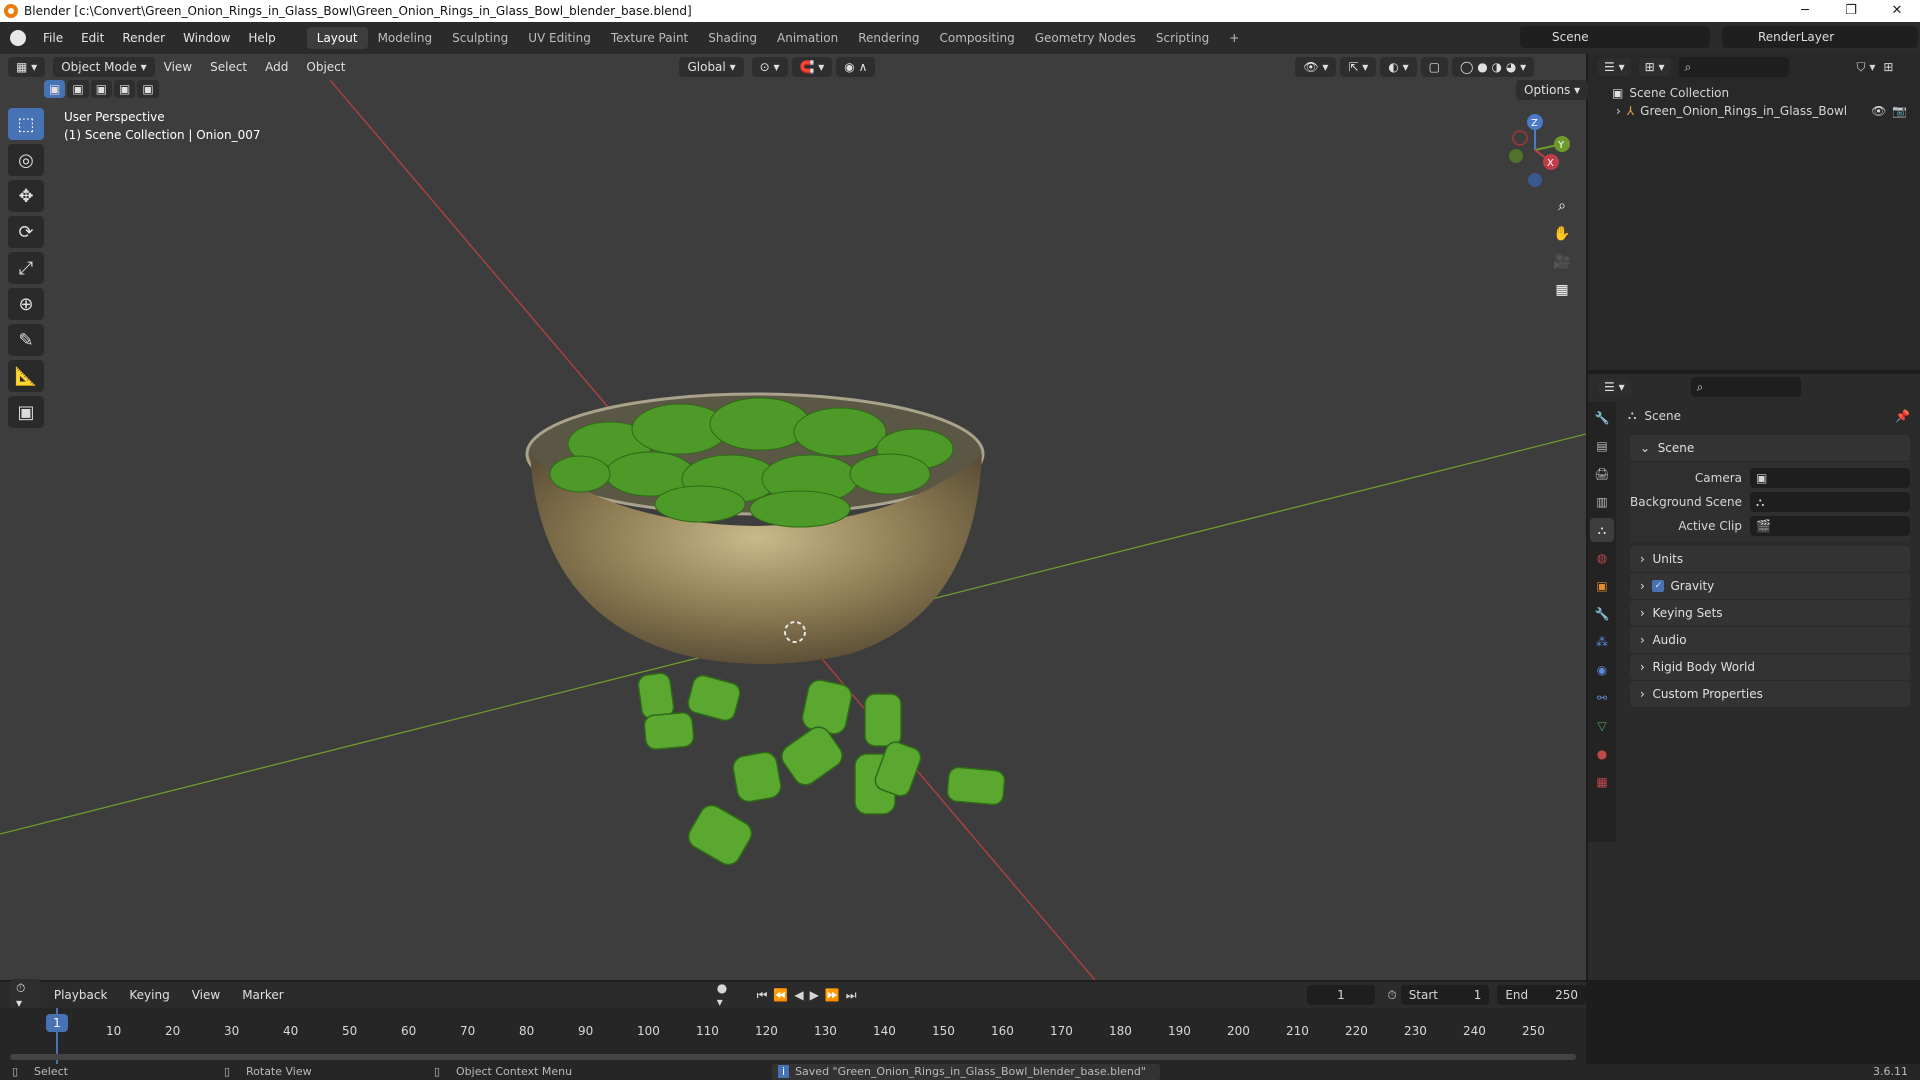  I want to click on minimize-button: ─, so click(1805, 11).